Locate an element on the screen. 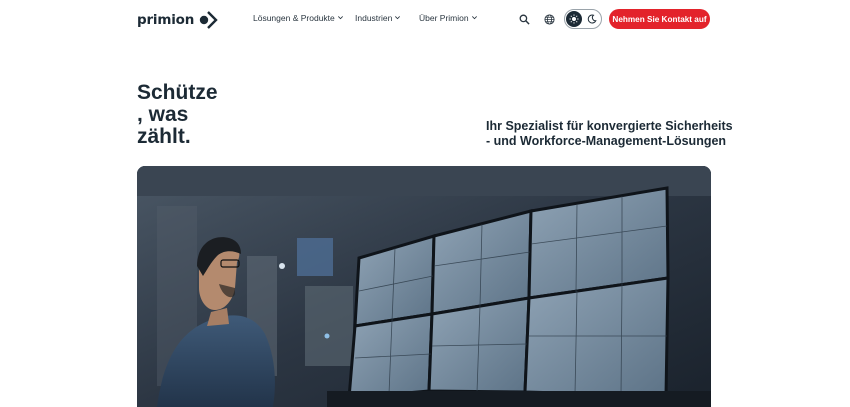  sun-icon is located at coordinates (574, 19).